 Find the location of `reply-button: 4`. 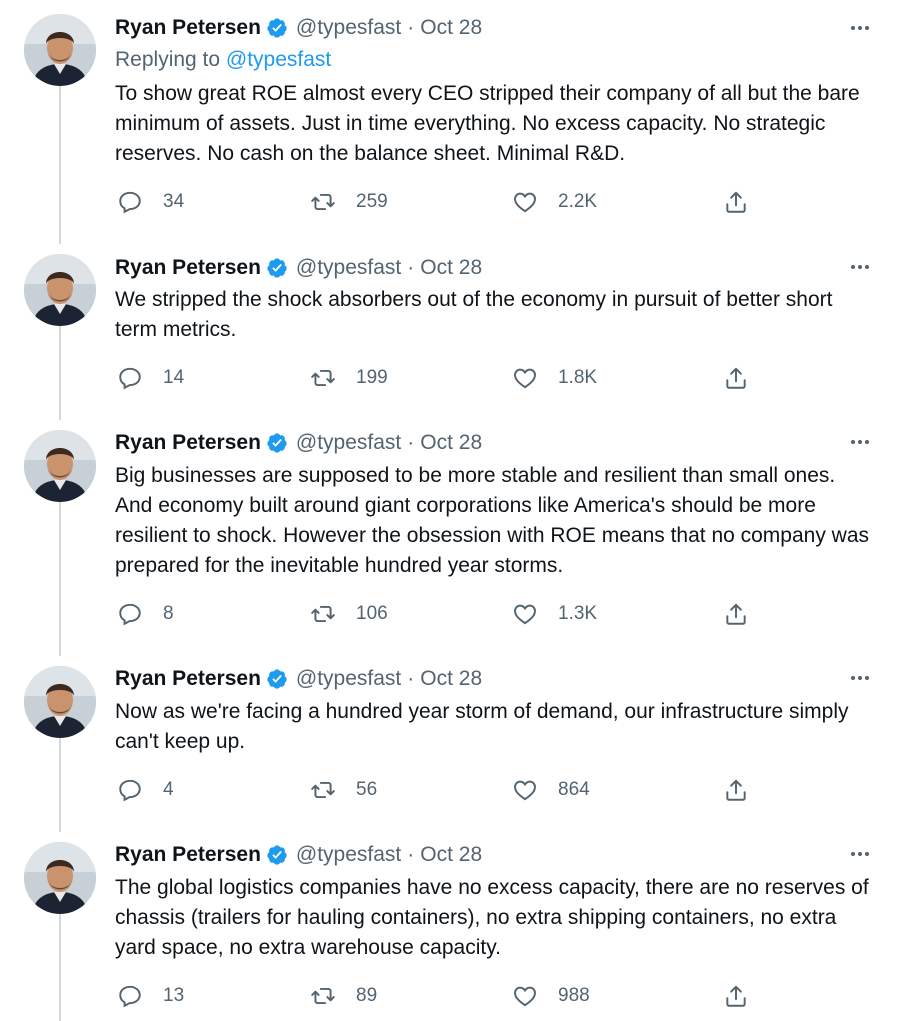

reply-button: 4 is located at coordinates (145, 790).